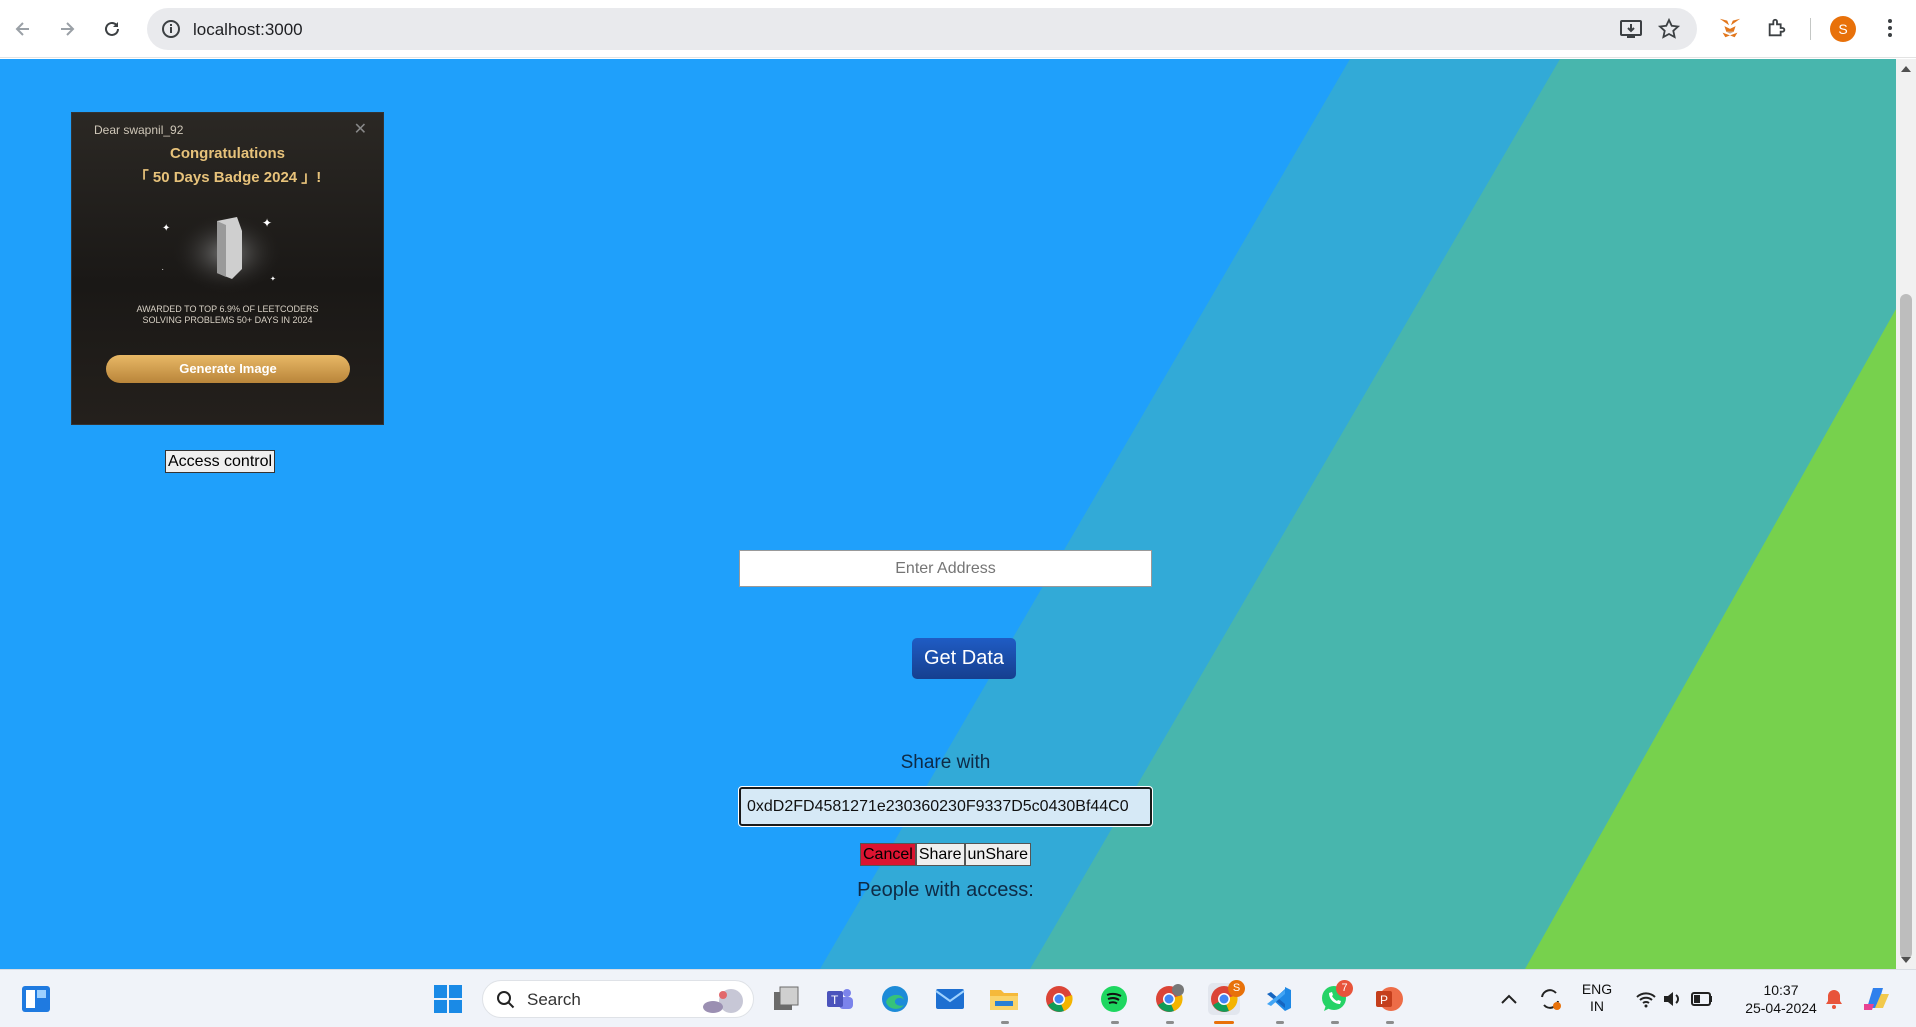 Image resolution: width=1916 pixels, height=1027 pixels. I want to click on language-indicator: ENG IN, so click(1597, 998).